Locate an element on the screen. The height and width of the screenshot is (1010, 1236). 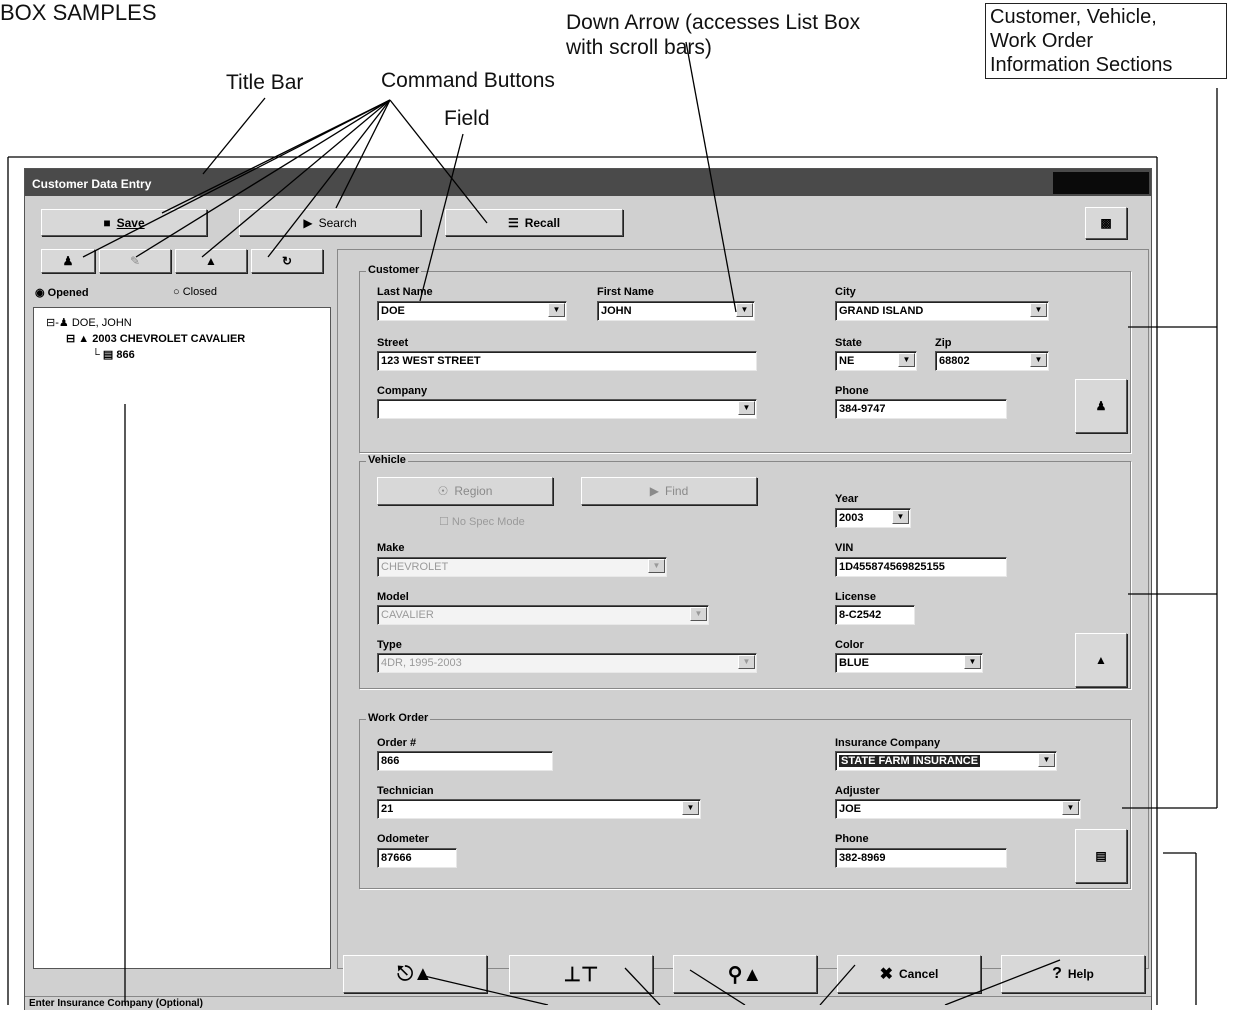
last-name-label: Last Name is located at coordinates (405, 292).